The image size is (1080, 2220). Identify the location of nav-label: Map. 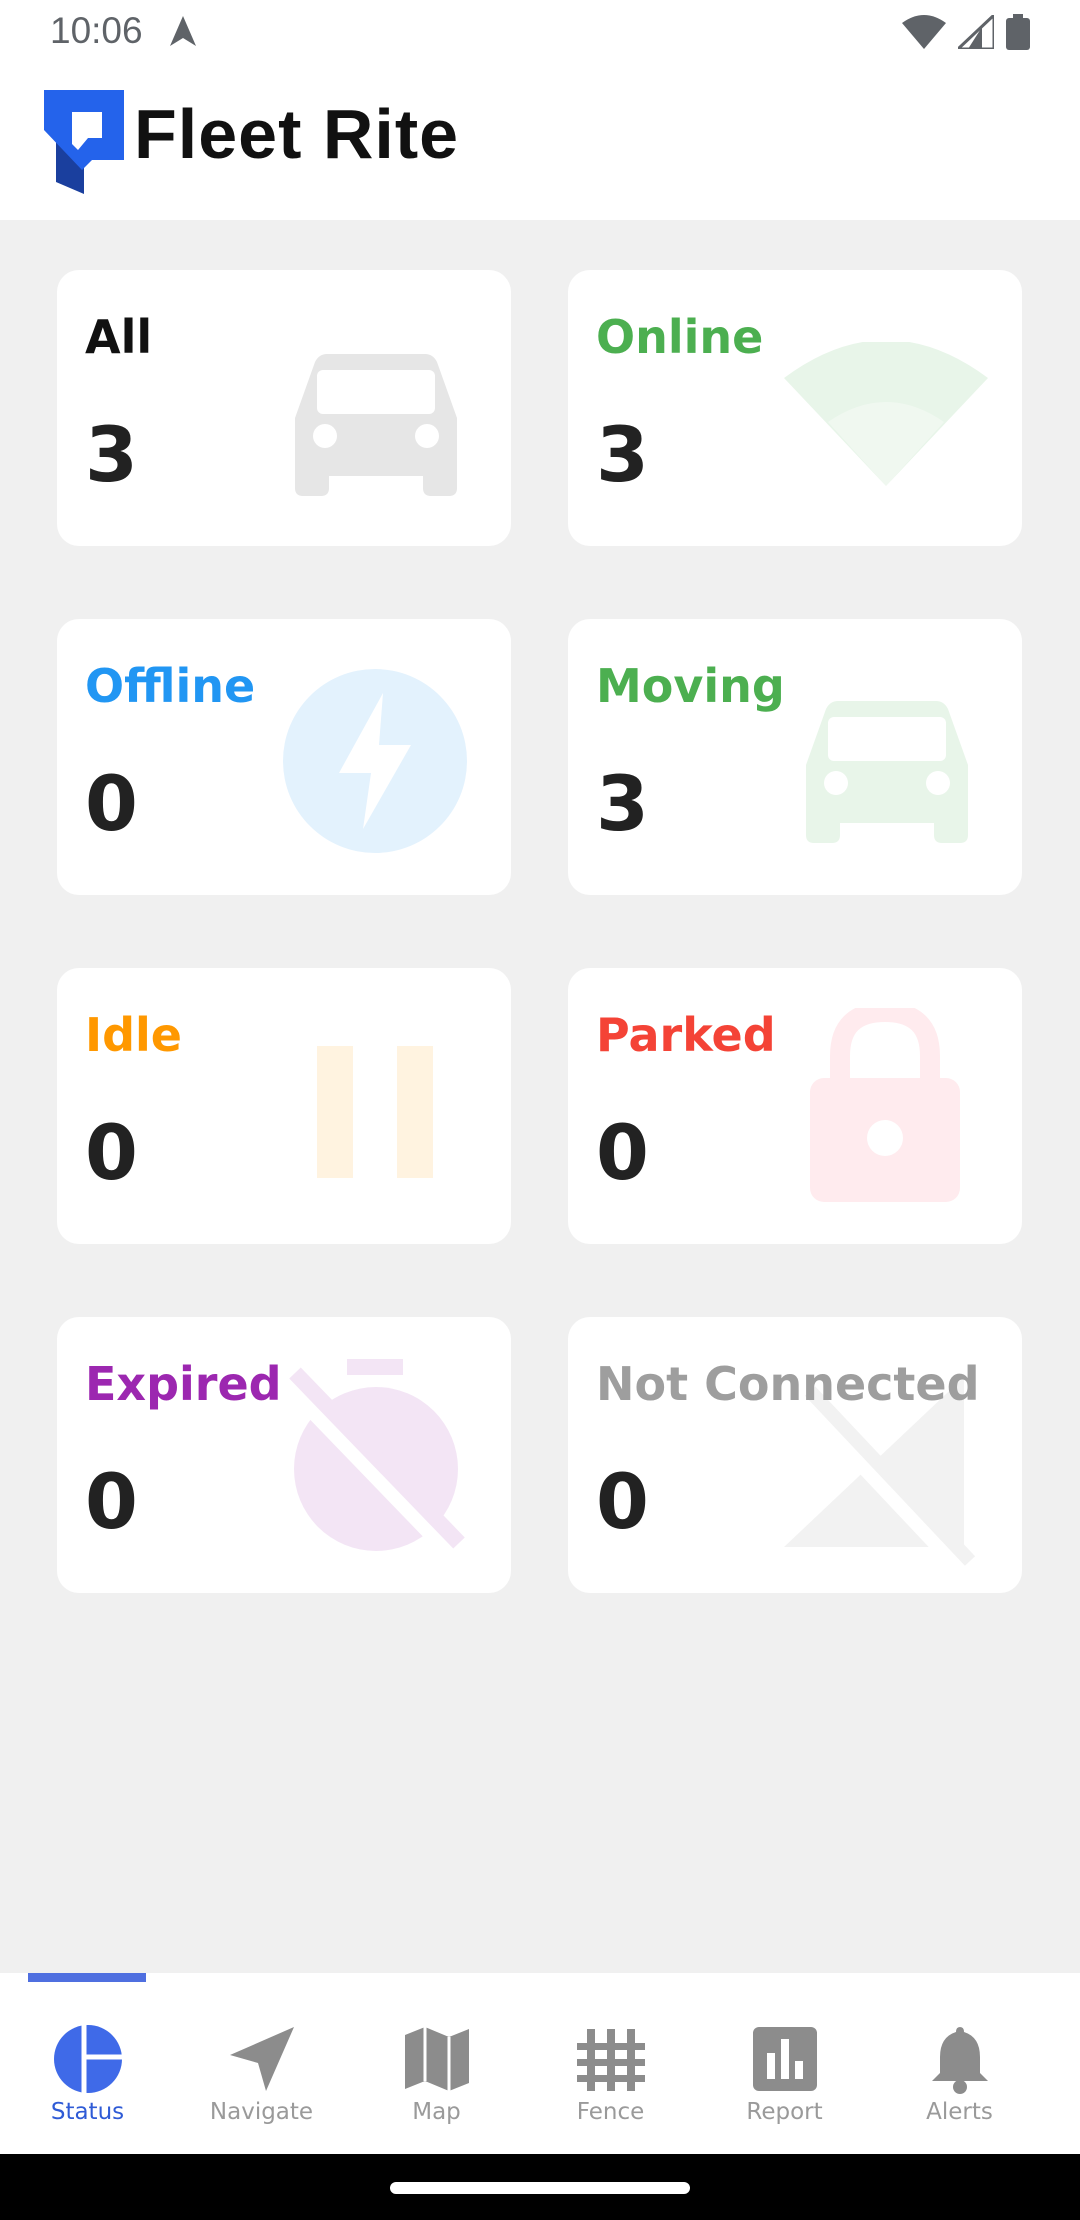
(436, 2112).